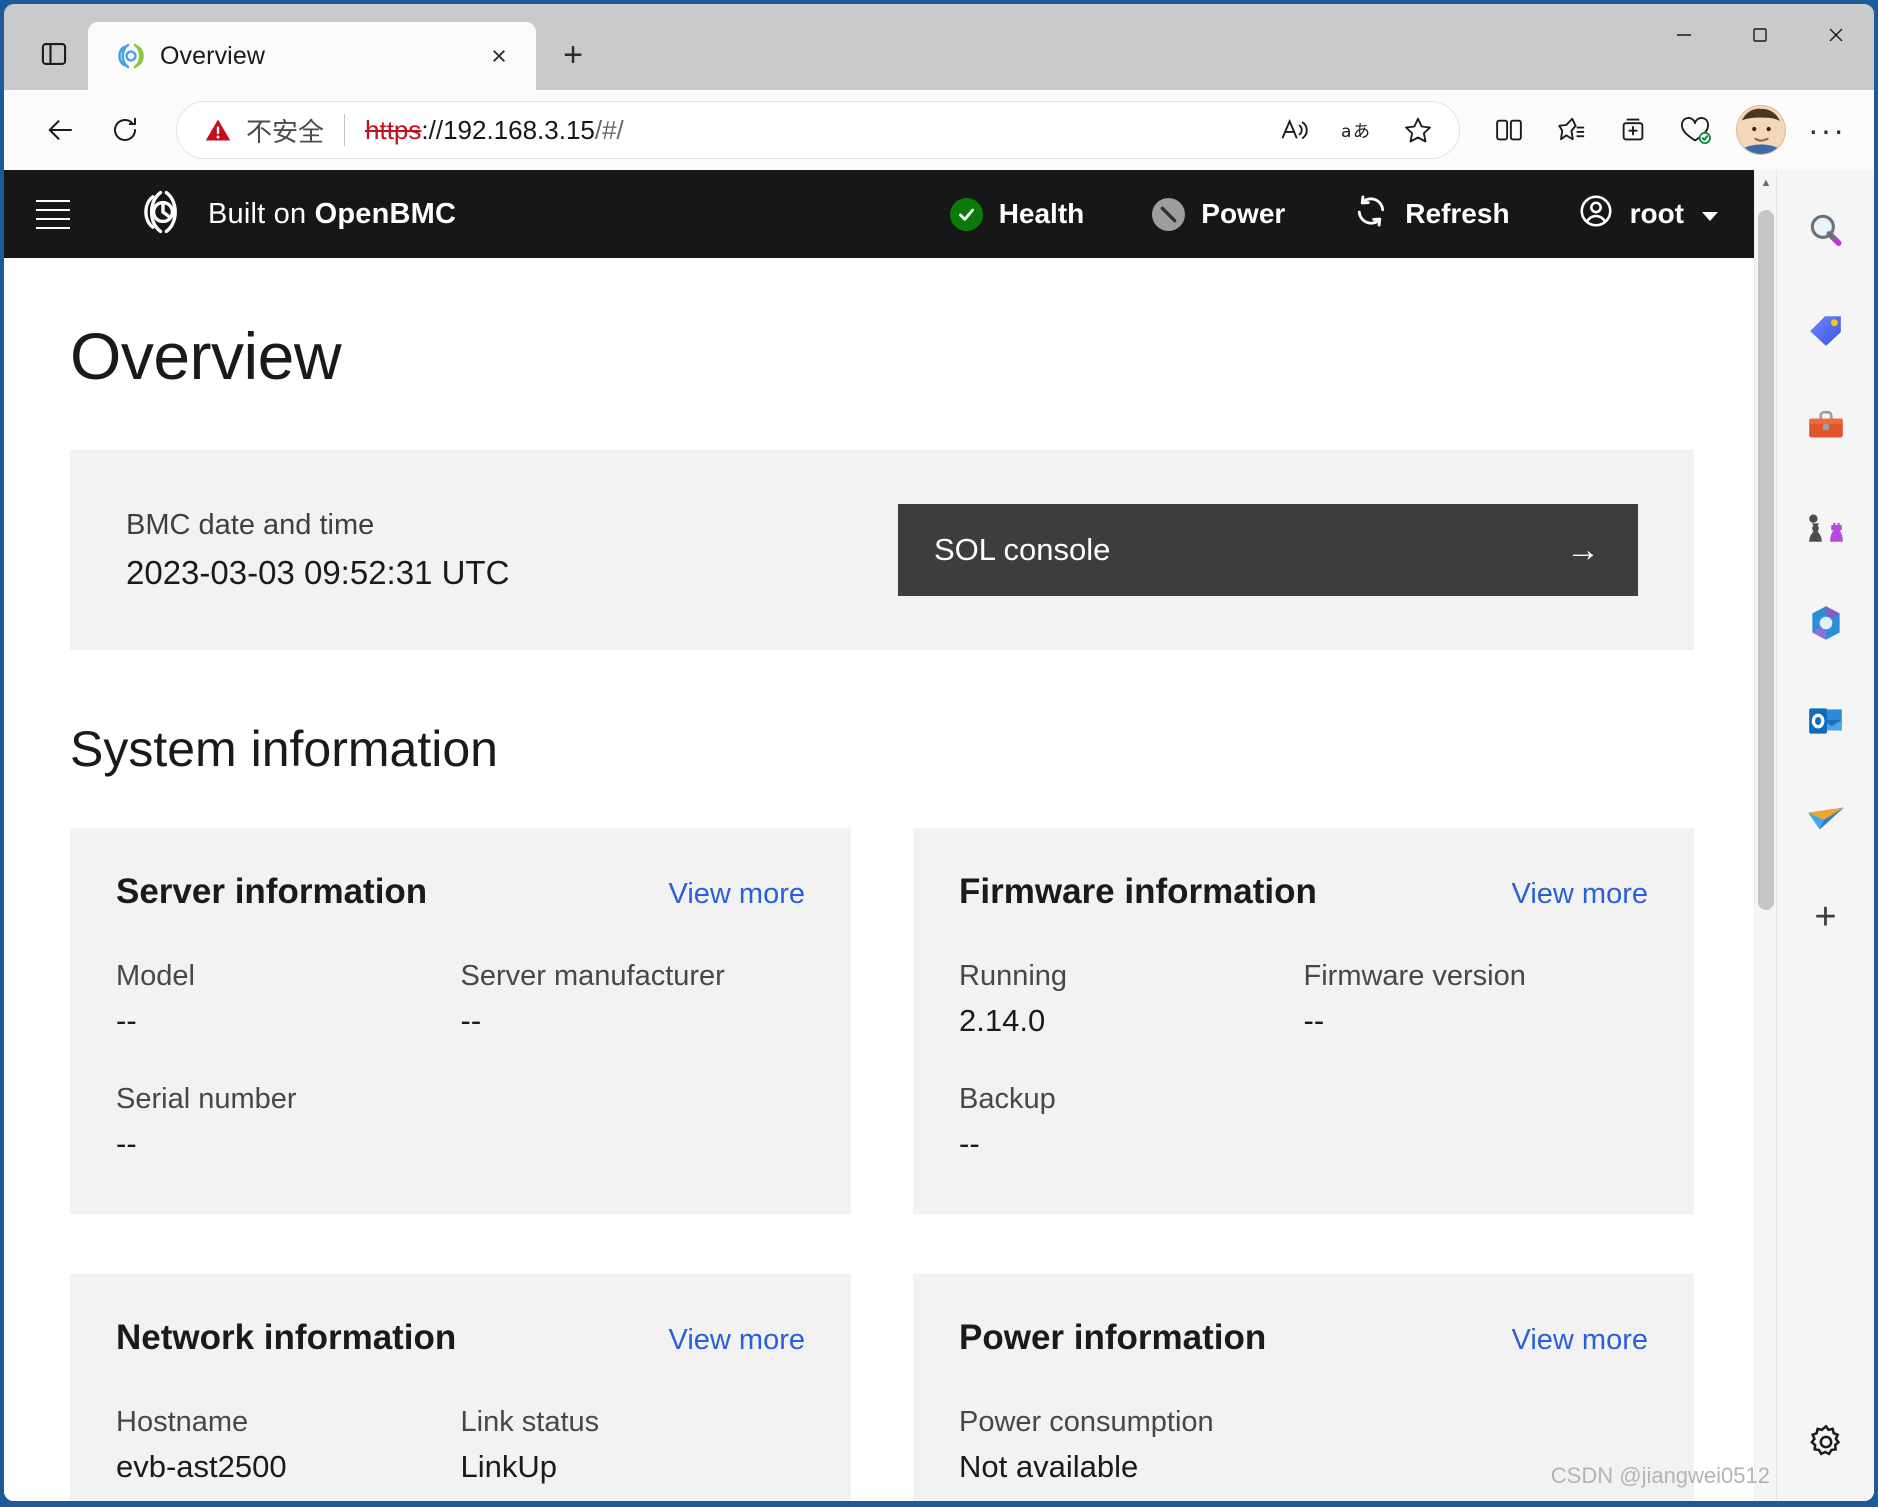 This screenshot has width=1878, height=1507. What do you see at coordinates (509, 1466) in the screenshot?
I see `field-value: LinkUp` at bounding box center [509, 1466].